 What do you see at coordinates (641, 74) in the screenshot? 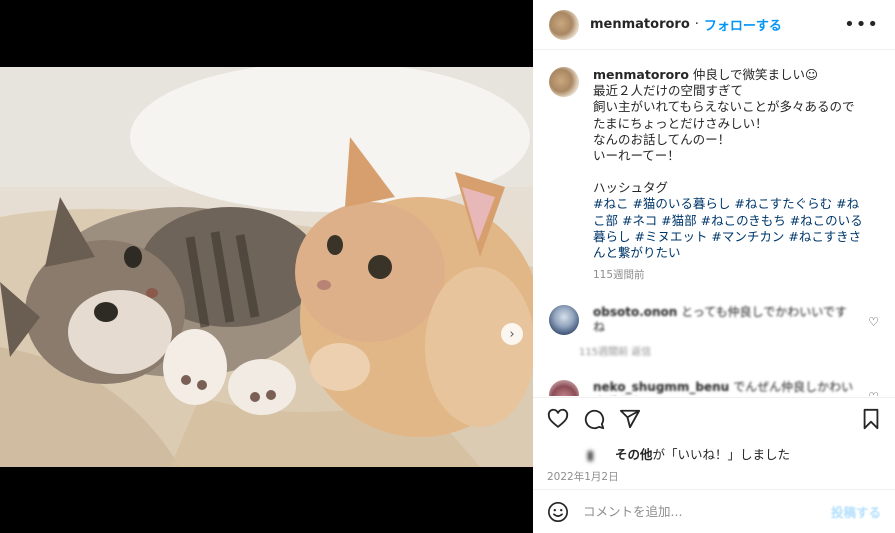
I see `caption-username: menmatororo` at bounding box center [641, 74].